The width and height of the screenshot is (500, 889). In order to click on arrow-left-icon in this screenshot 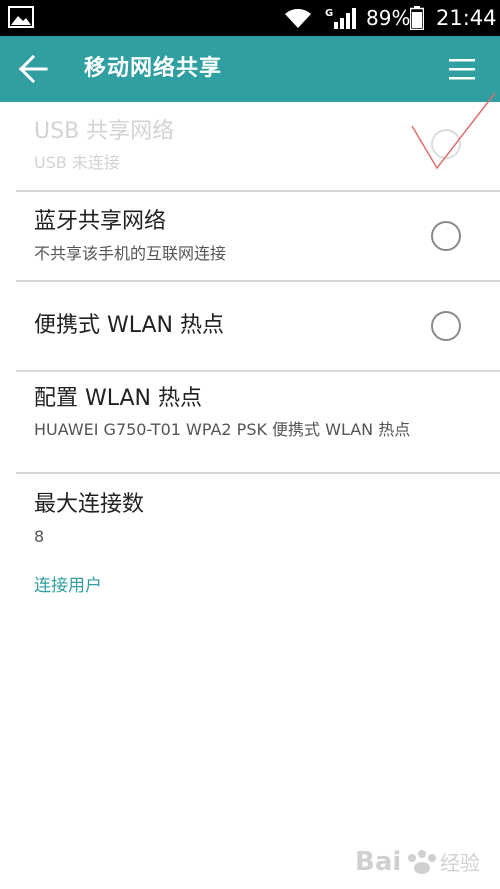, I will do `click(33, 69)`.